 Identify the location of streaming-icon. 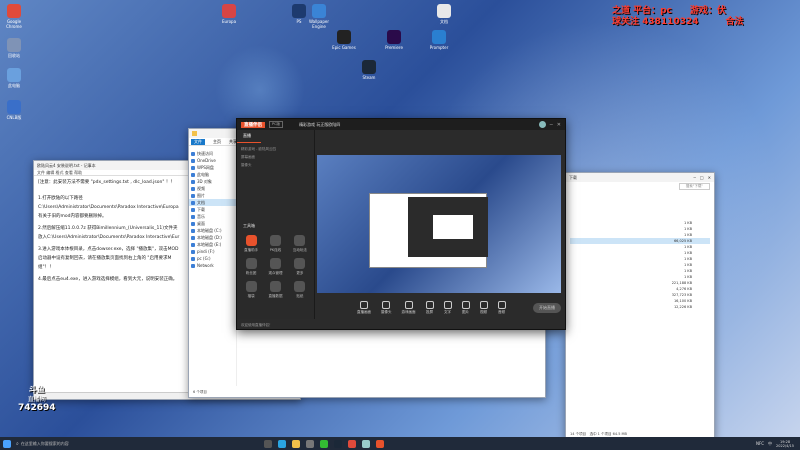
(379, 443).